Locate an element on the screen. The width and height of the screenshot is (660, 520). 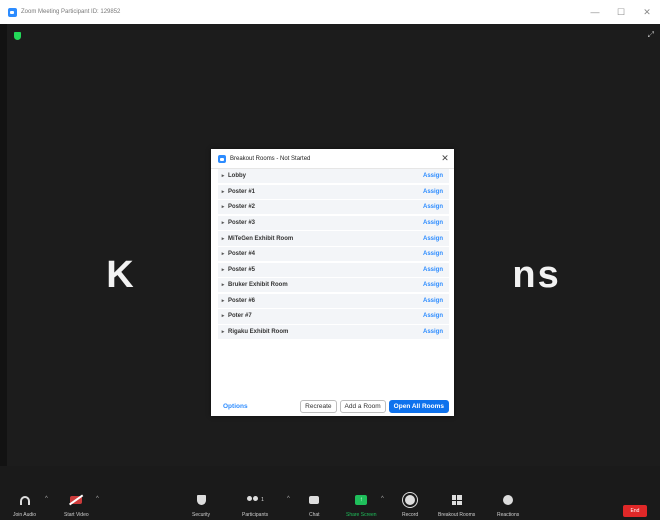
security-label: Security is located at coordinates (201, 515).